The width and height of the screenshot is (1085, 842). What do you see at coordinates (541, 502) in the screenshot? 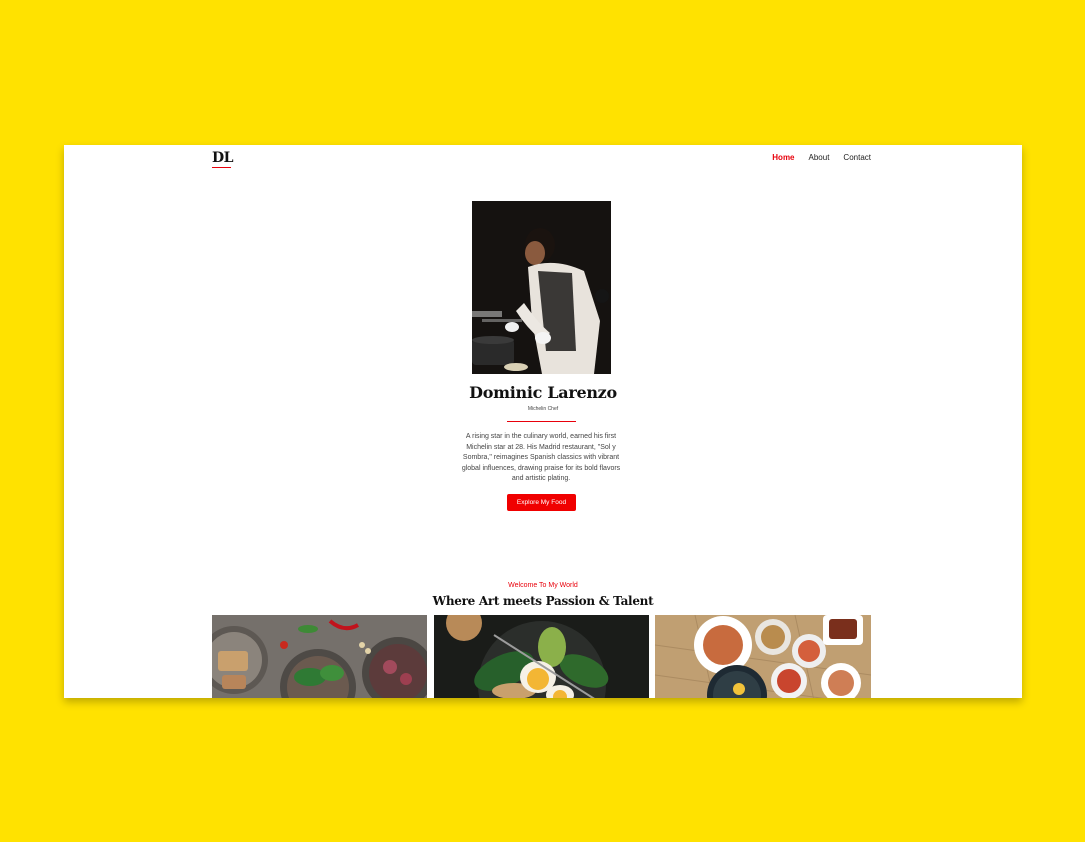
I see `explore-food-button: Explore My Food` at bounding box center [541, 502].